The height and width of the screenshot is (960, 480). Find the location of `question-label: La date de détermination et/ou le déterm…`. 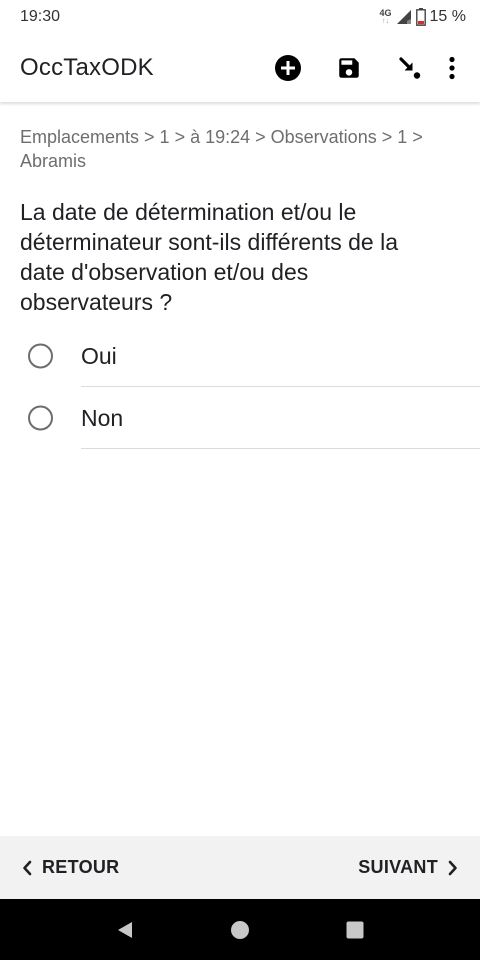

question-label: La date de détermination et/ou le déterm… is located at coordinates (209, 257).